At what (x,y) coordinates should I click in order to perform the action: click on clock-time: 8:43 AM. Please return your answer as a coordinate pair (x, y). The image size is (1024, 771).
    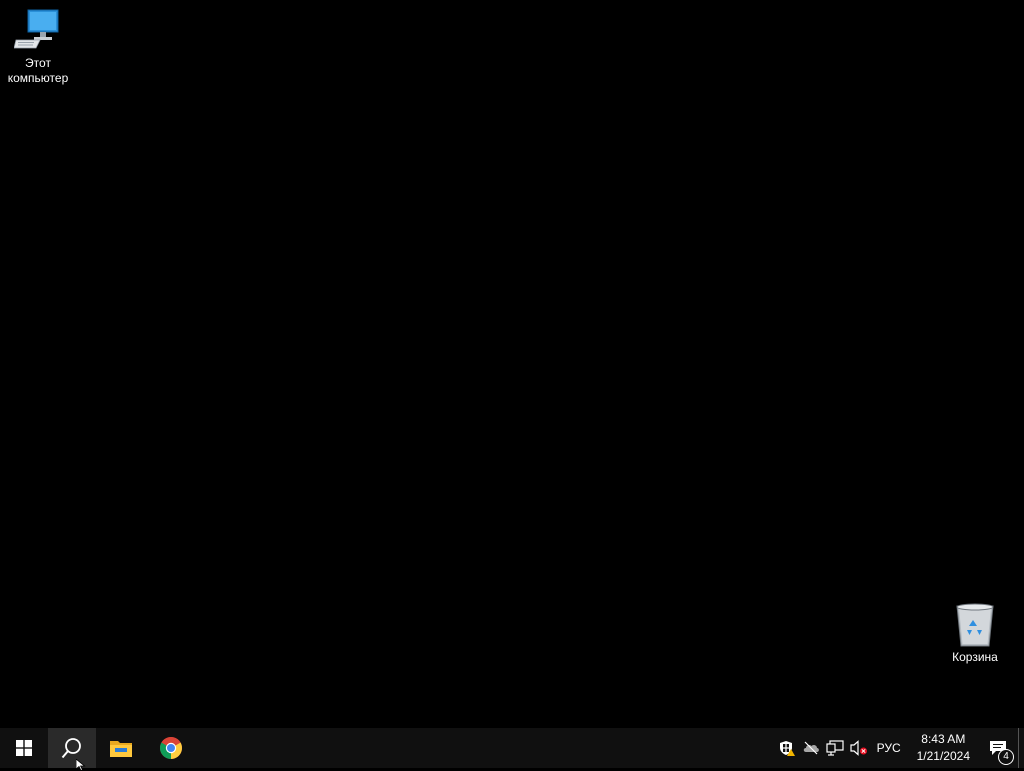
    Looking at the image, I should click on (943, 739).